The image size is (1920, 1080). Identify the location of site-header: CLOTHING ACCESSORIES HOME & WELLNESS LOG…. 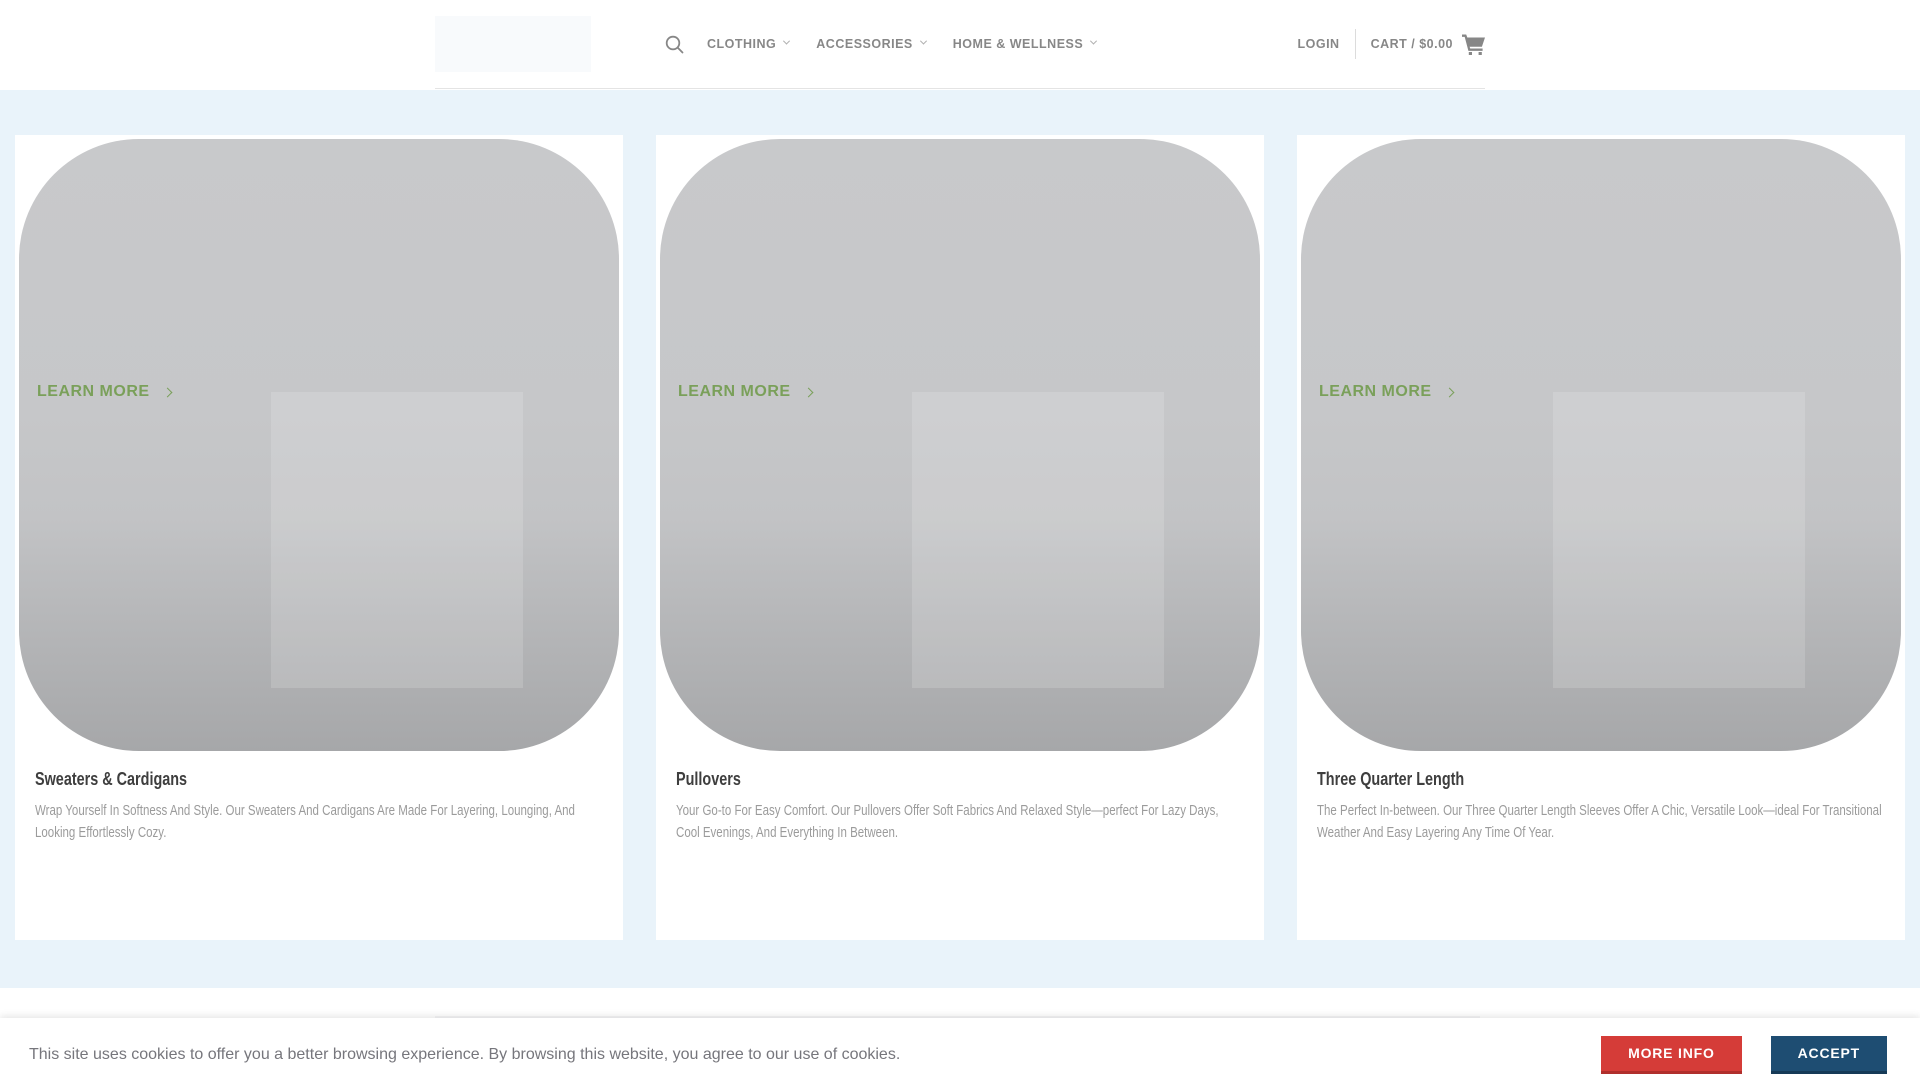
(960, 45).